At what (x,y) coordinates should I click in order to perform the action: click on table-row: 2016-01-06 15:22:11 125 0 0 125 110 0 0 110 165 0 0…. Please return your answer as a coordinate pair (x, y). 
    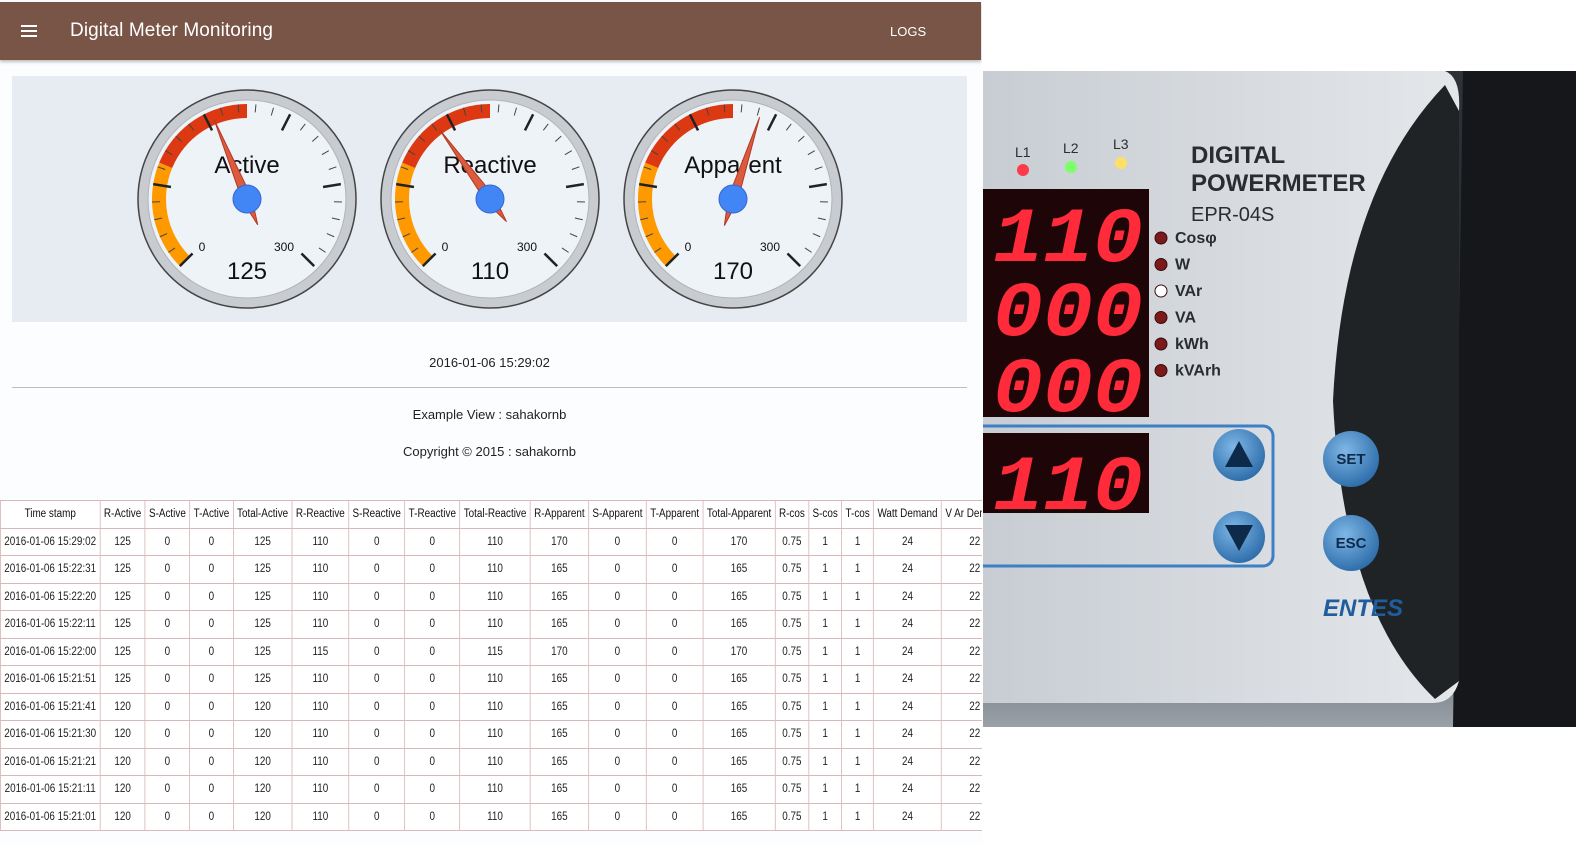
    Looking at the image, I should click on (491, 624).